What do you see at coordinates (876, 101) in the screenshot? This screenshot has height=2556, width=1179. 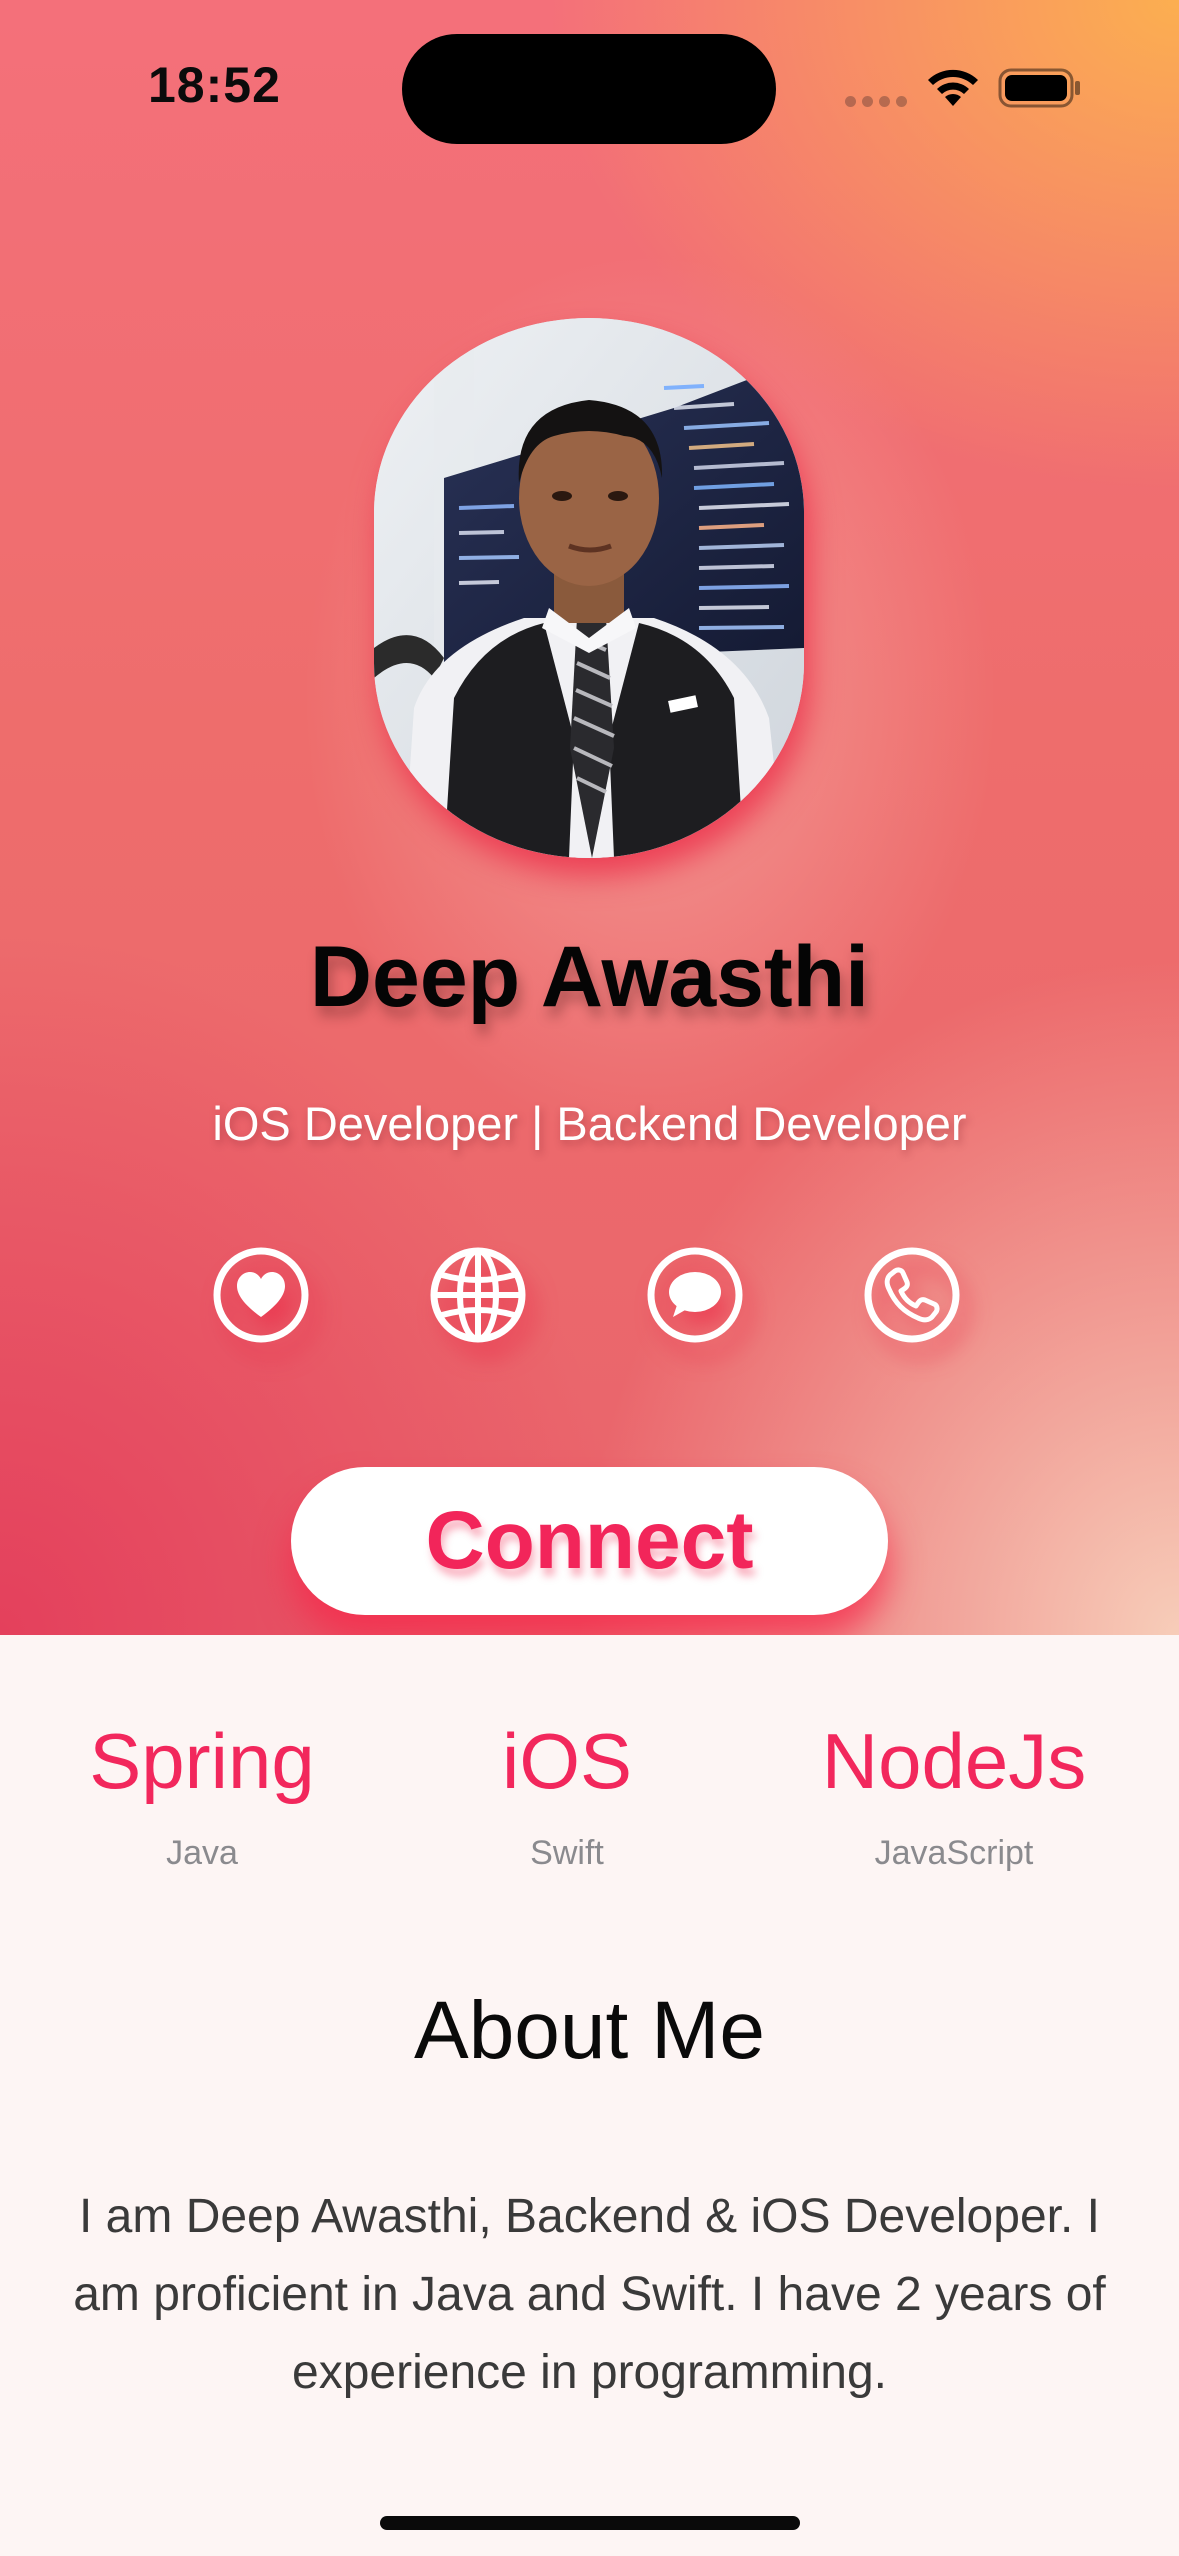 I see `cellular-signal-icon` at bounding box center [876, 101].